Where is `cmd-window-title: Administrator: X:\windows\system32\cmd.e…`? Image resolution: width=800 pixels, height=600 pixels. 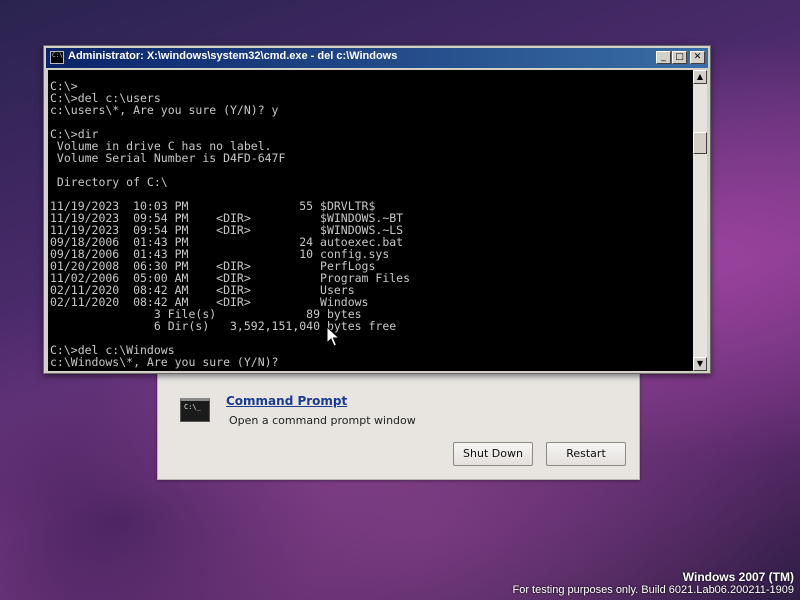
cmd-window-title: Administrator: X:\windows\system32\cmd.e… is located at coordinates (233, 56).